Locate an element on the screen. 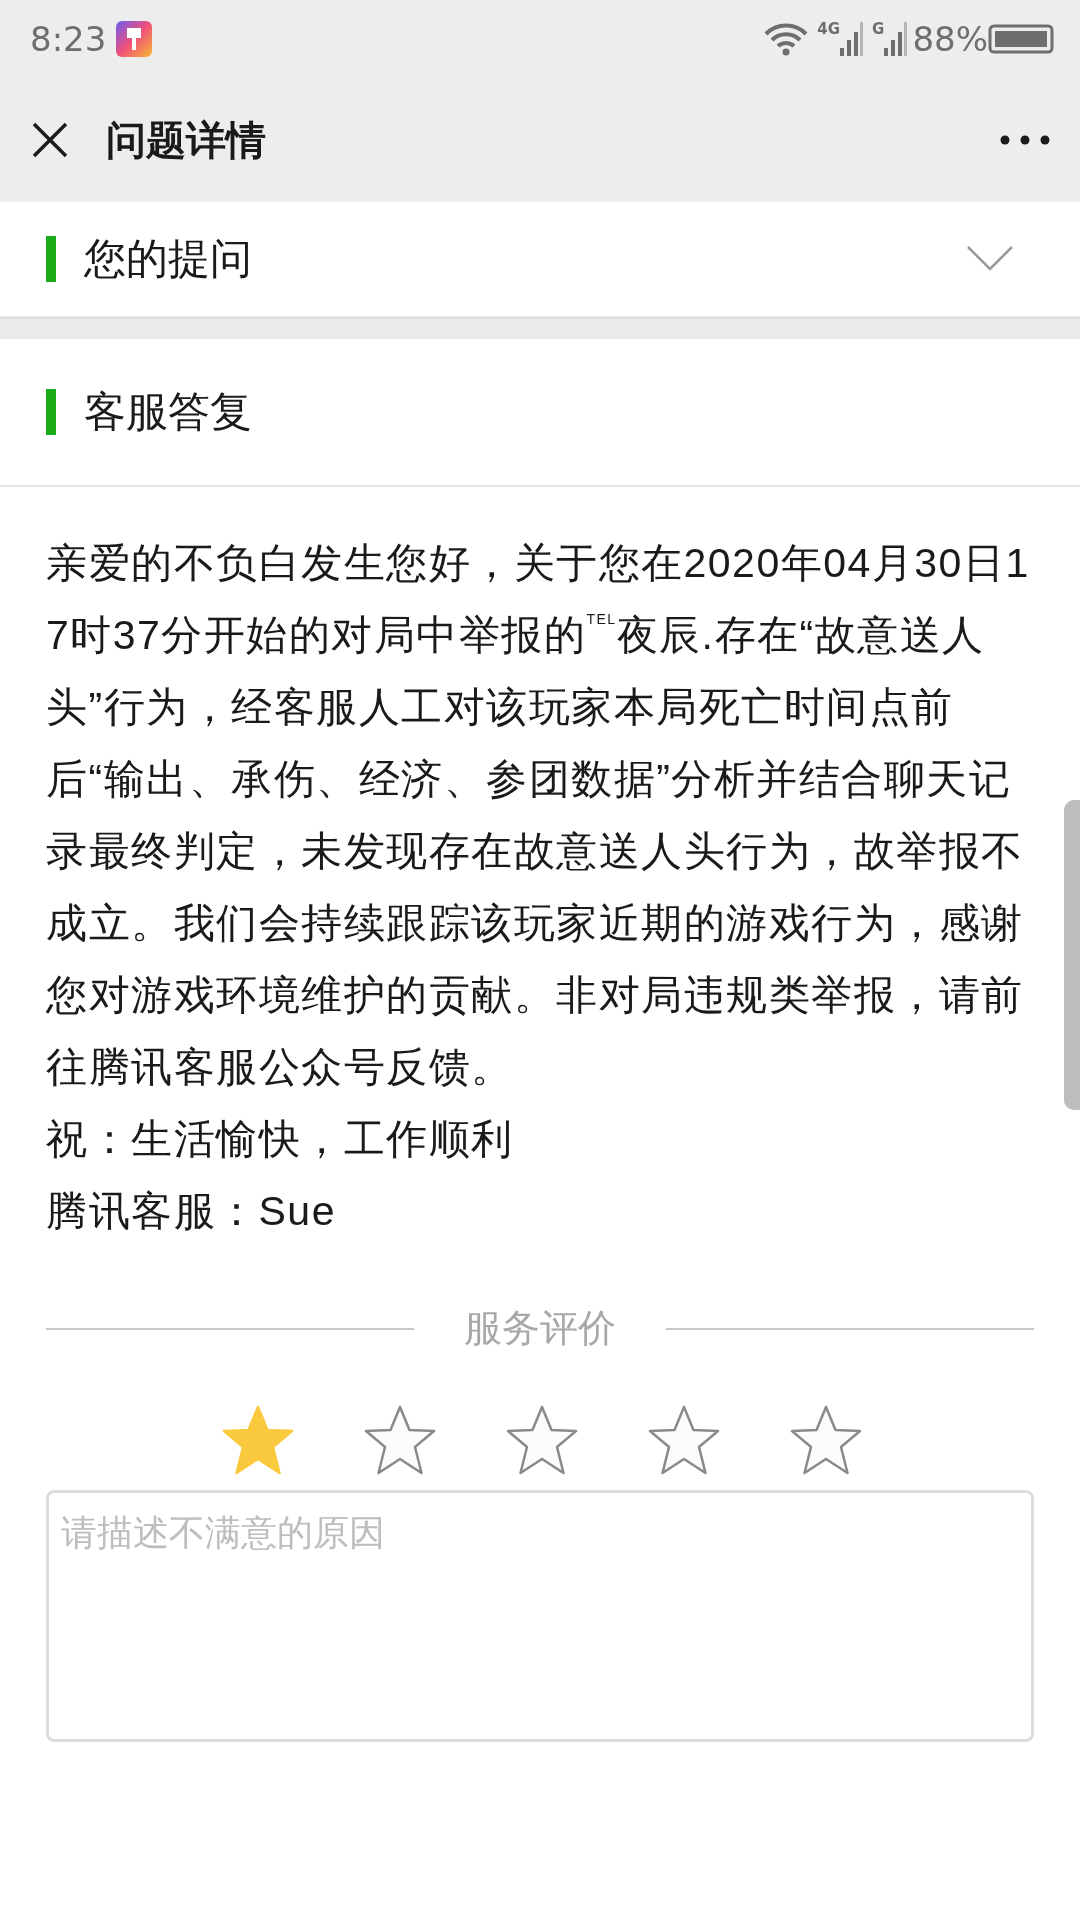 The image size is (1080, 1920). network-label: 4G is located at coordinates (829, 29).